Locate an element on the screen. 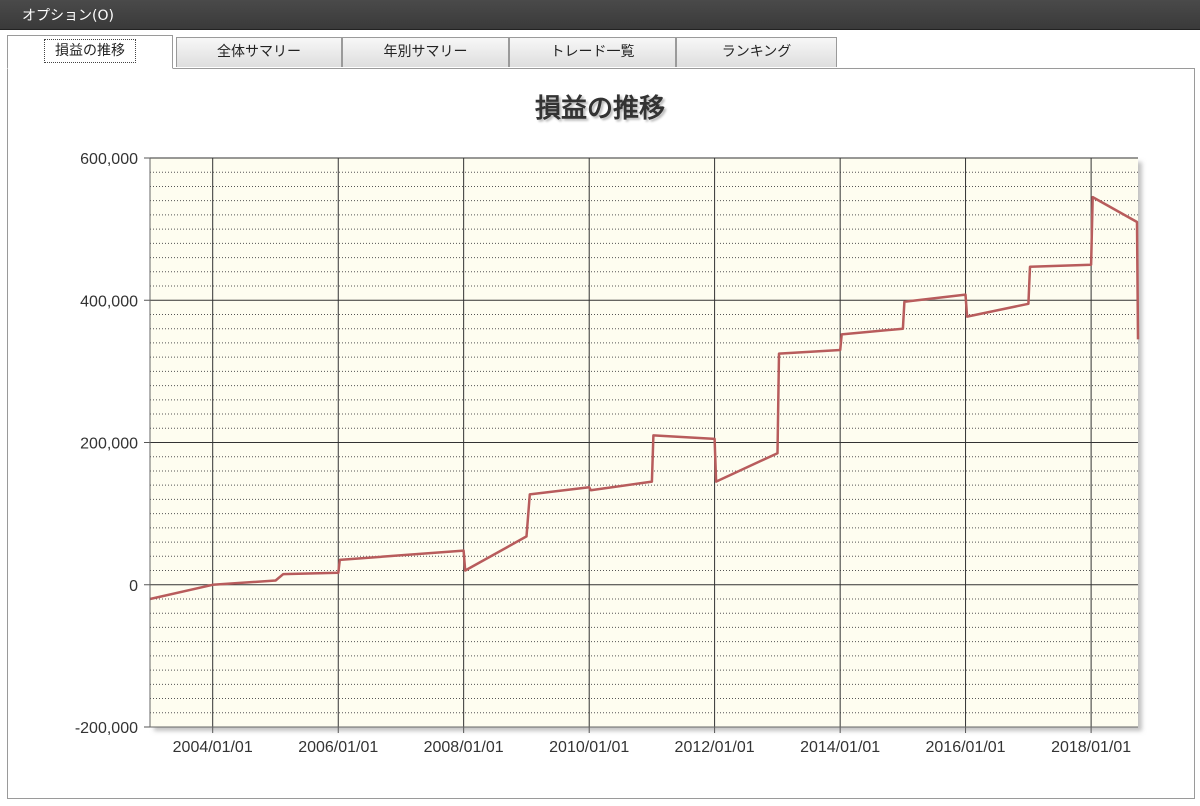 The height and width of the screenshot is (806, 1200). y-tick-label: 200,000 is located at coordinates (109, 444).